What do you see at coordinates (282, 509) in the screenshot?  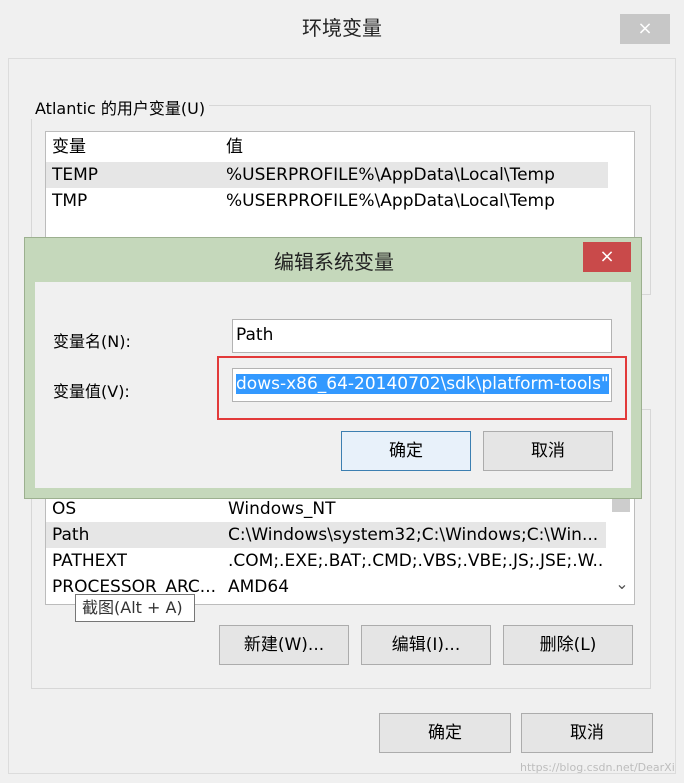 I see `row-value: Windows_NT` at bounding box center [282, 509].